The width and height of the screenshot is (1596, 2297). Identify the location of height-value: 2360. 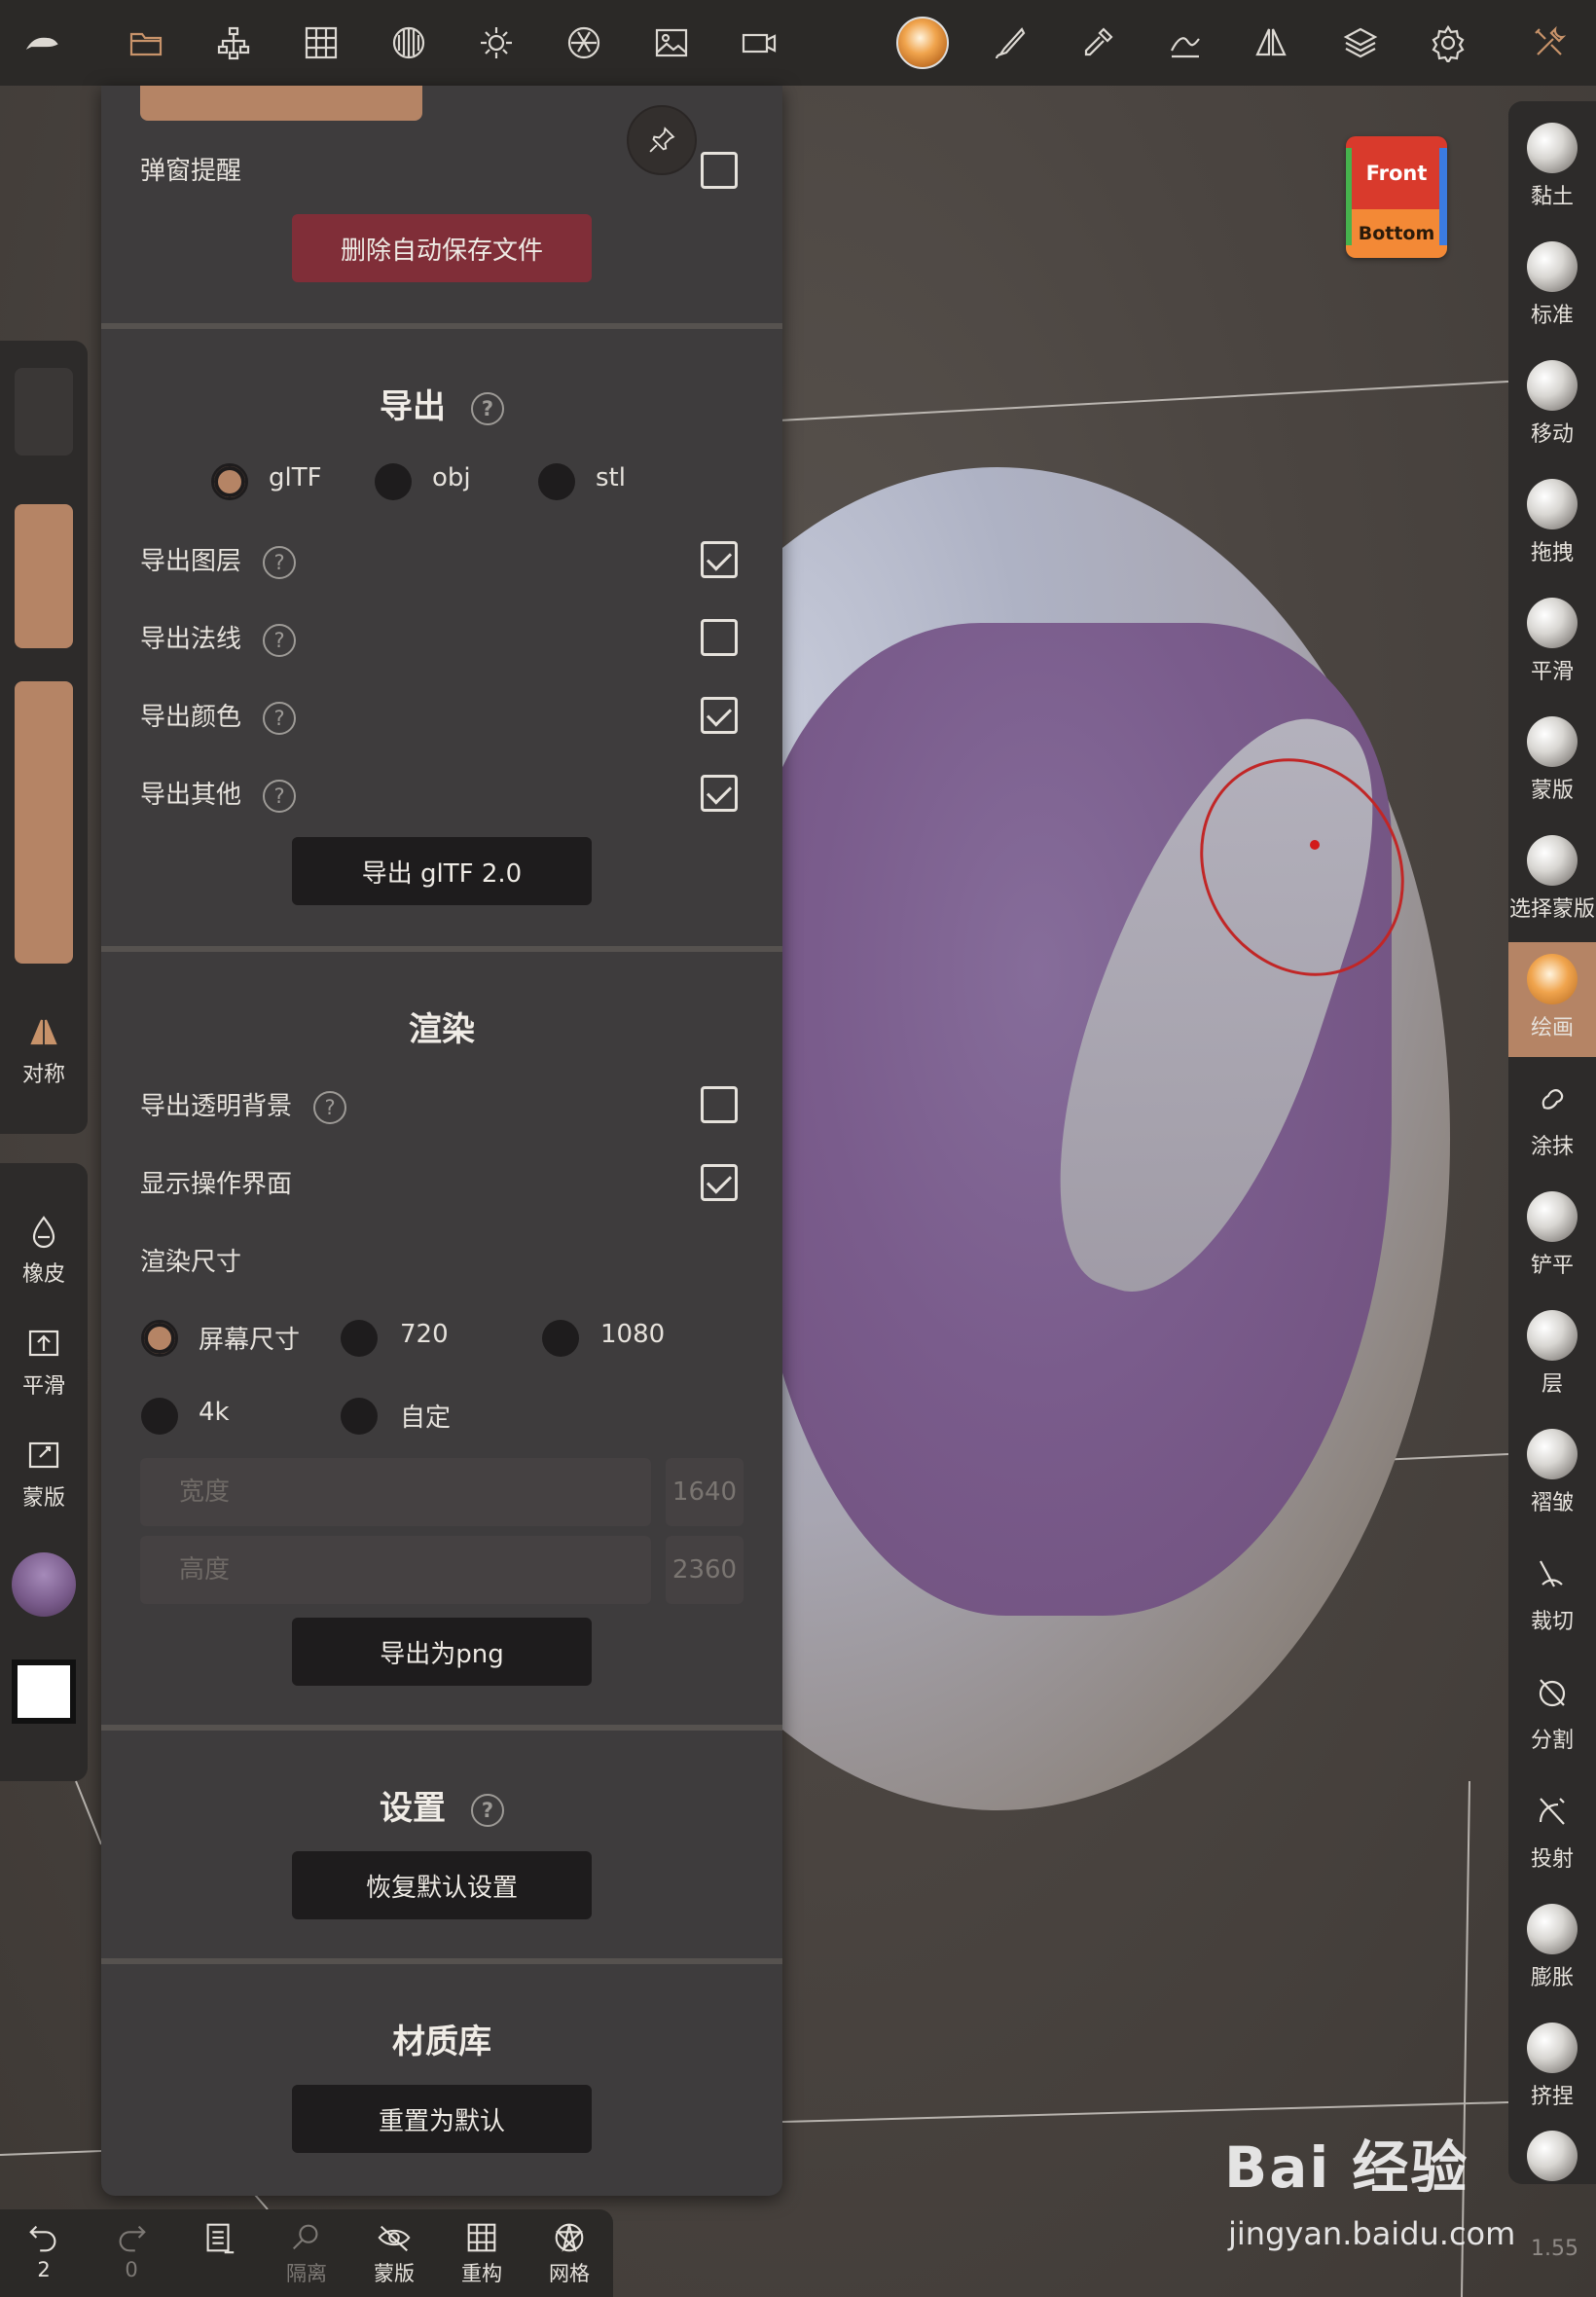
(705, 1570).